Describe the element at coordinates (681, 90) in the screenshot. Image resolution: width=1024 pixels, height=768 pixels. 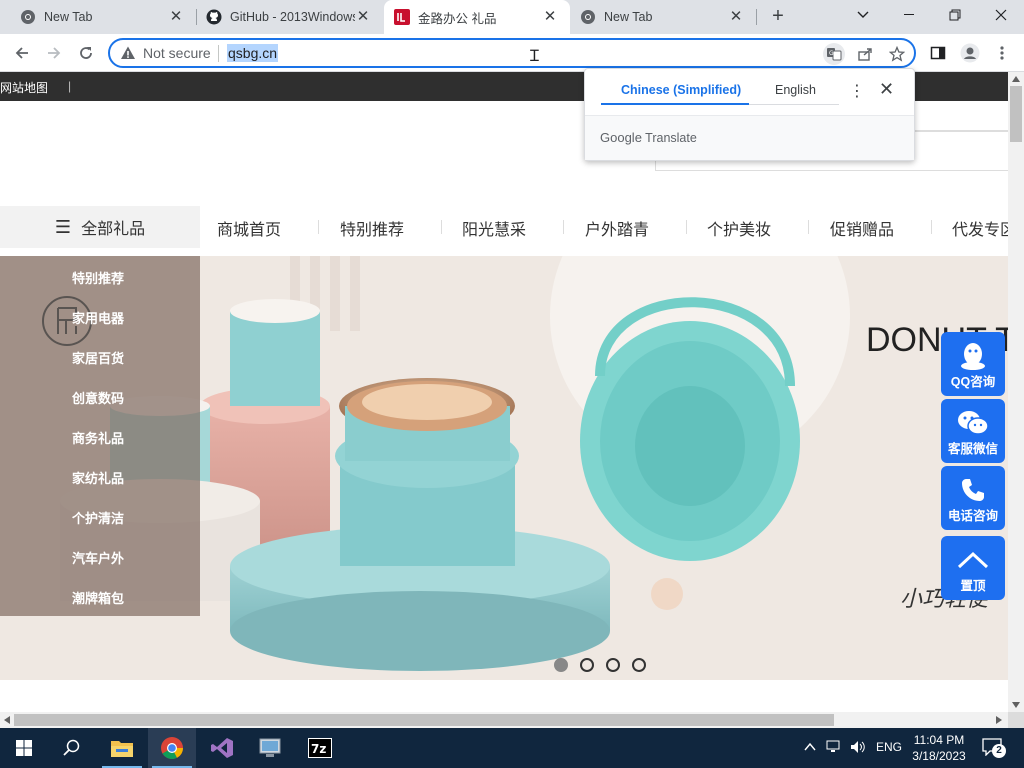
I see `source-language-tab: Chinese (Simplified)` at that location.